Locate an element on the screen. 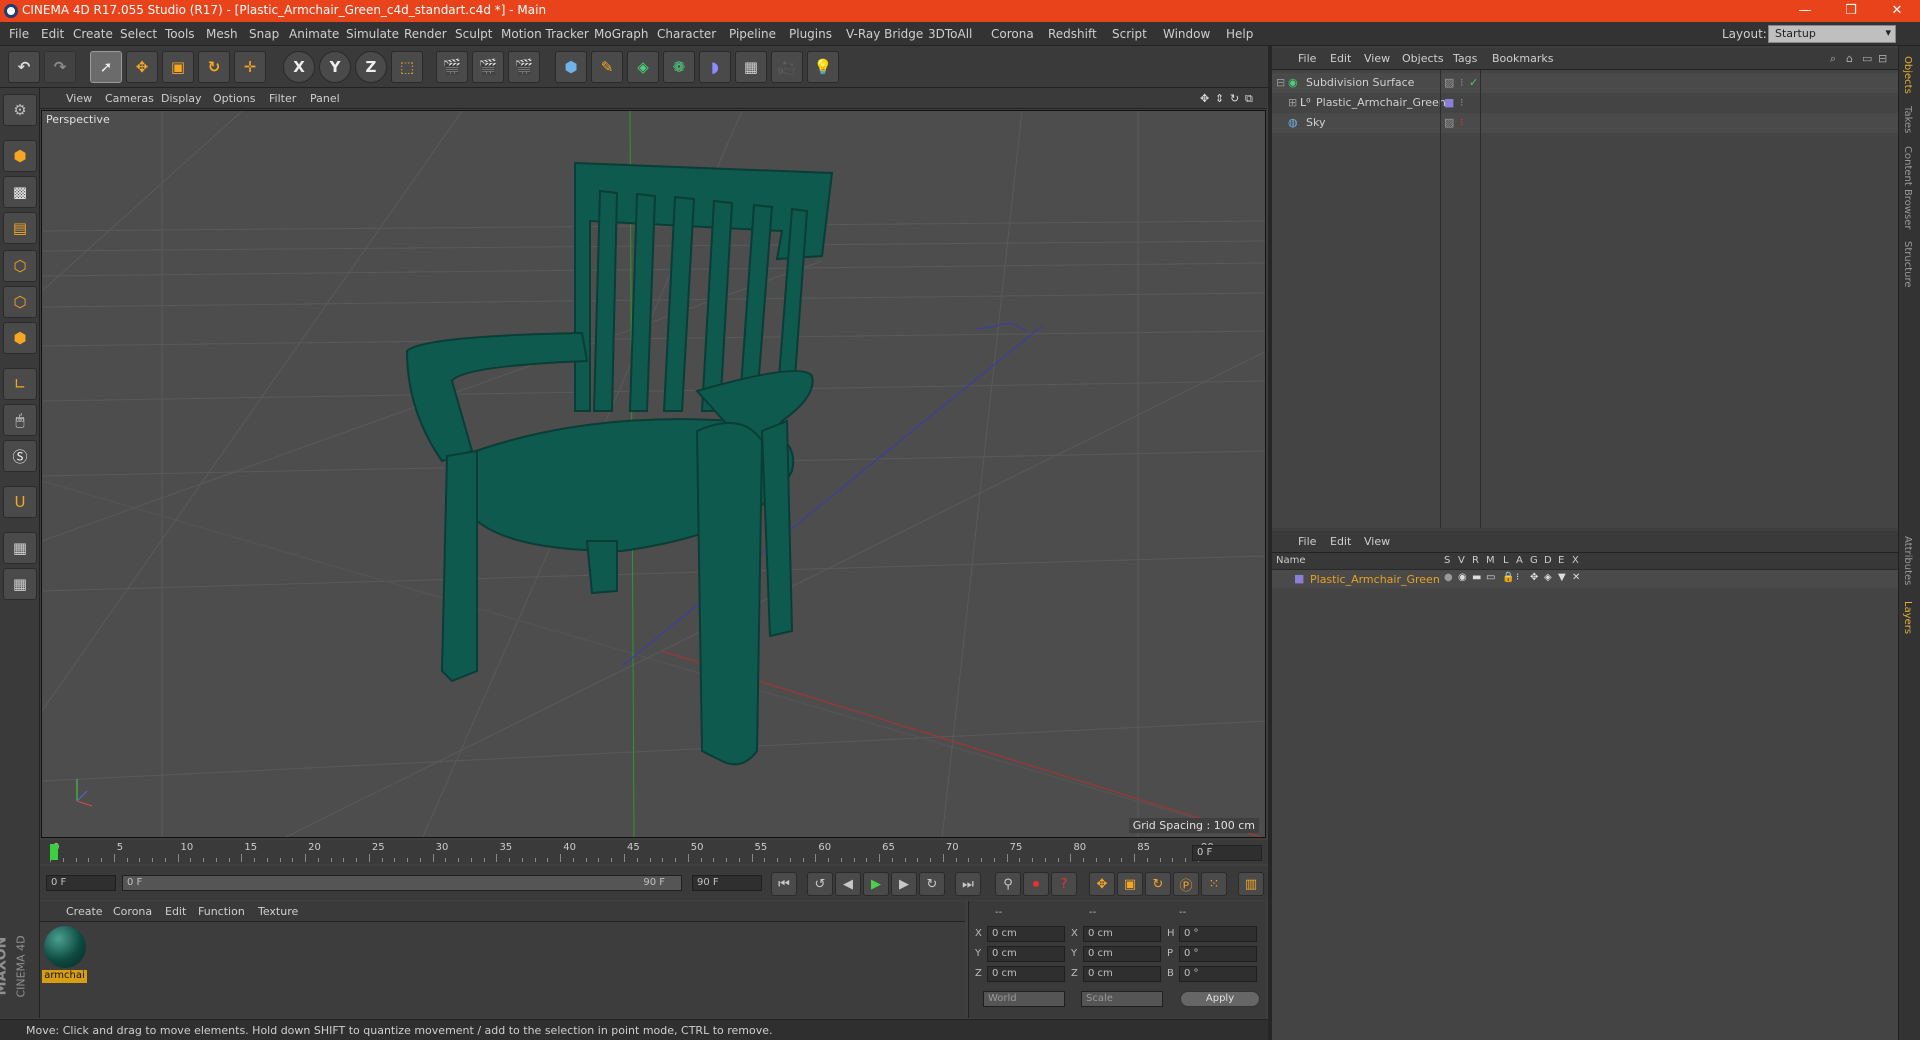  coord-pos-y-field: 0 cm is located at coordinates (1026, 954).